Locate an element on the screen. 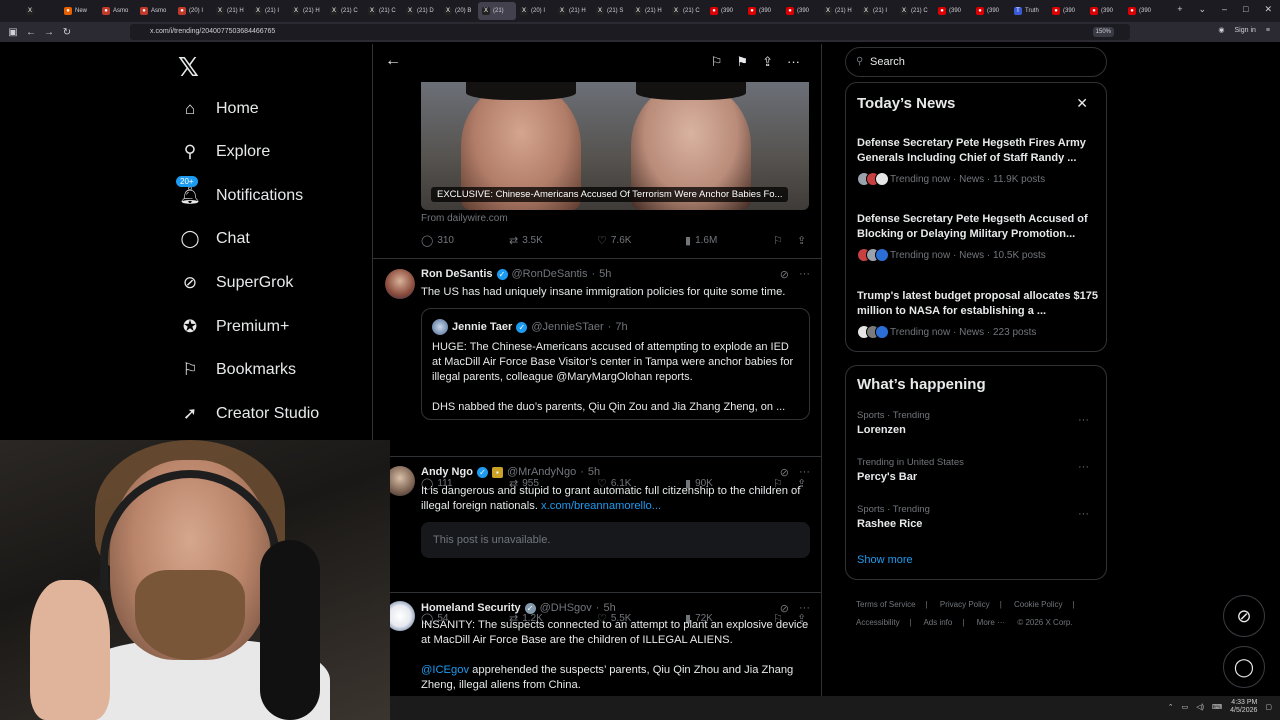 The height and width of the screenshot is (720, 1280). browser-tab: X is located at coordinates (41, 11).